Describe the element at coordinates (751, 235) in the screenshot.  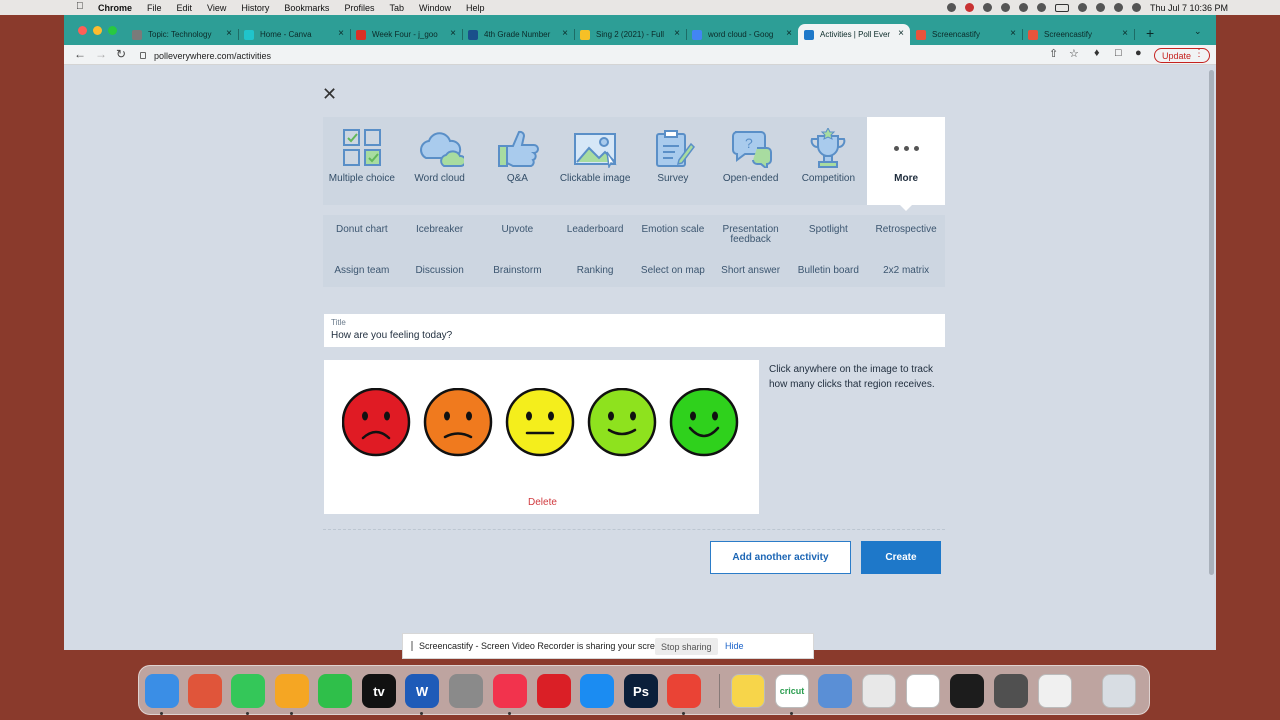
I see `more-type-presentation-feedback: Presentation feedback` at that location.